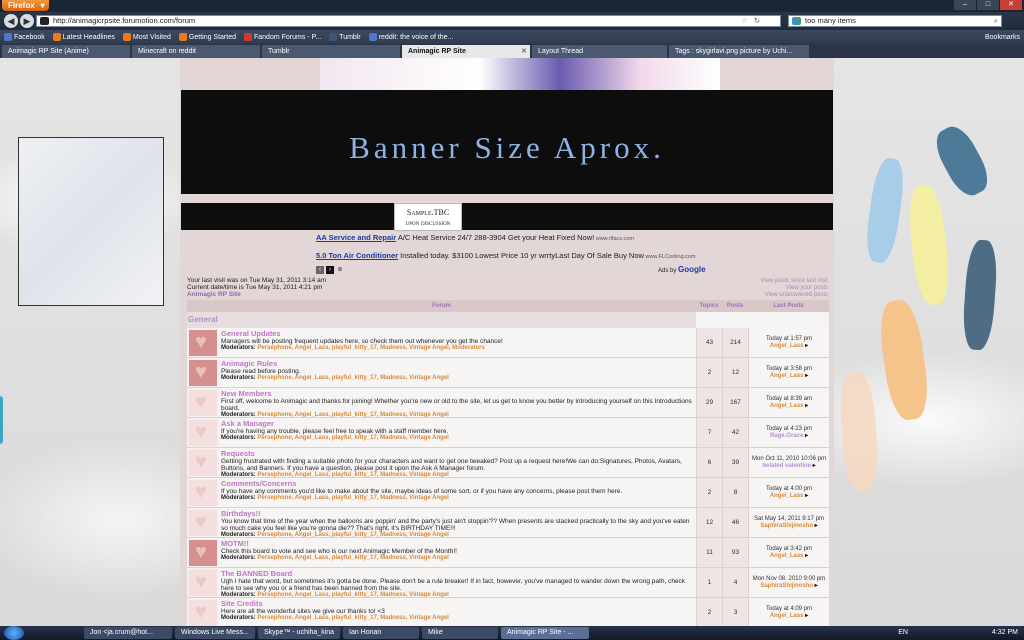 This screenshot has width=1024, height=640. I want to click on header-last-post: Last Posts, so click(788, 306).